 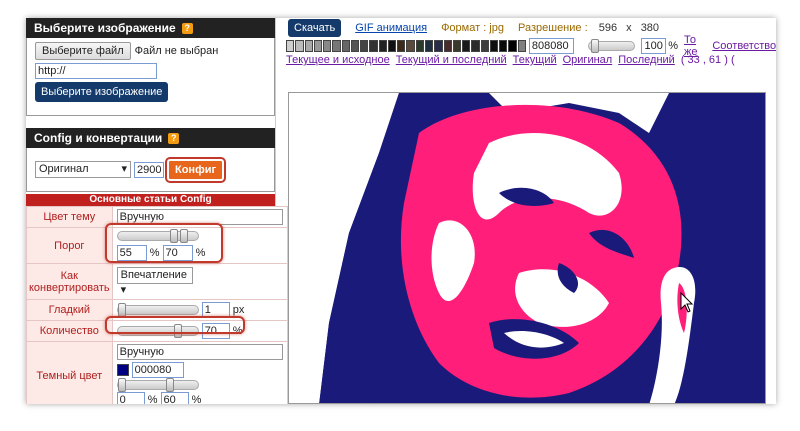 I want to click on dark-slider, so click(x=157, y=385).